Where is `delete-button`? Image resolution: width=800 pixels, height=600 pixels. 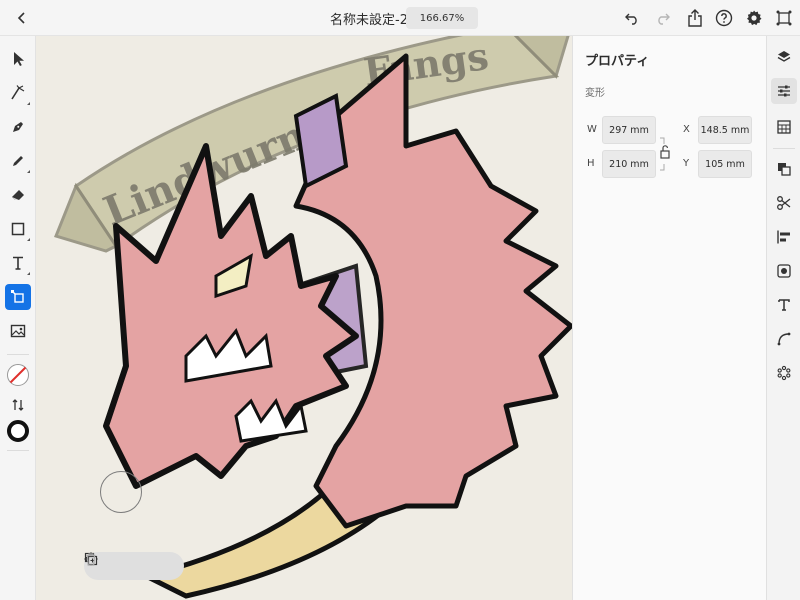 delete-button is located at coordinates (129, 565).